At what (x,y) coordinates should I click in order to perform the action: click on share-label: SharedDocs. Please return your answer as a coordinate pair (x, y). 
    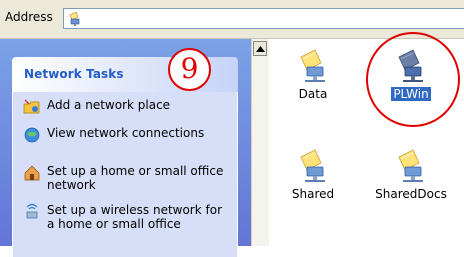
    Looking at the image, I should click on (411, 194).